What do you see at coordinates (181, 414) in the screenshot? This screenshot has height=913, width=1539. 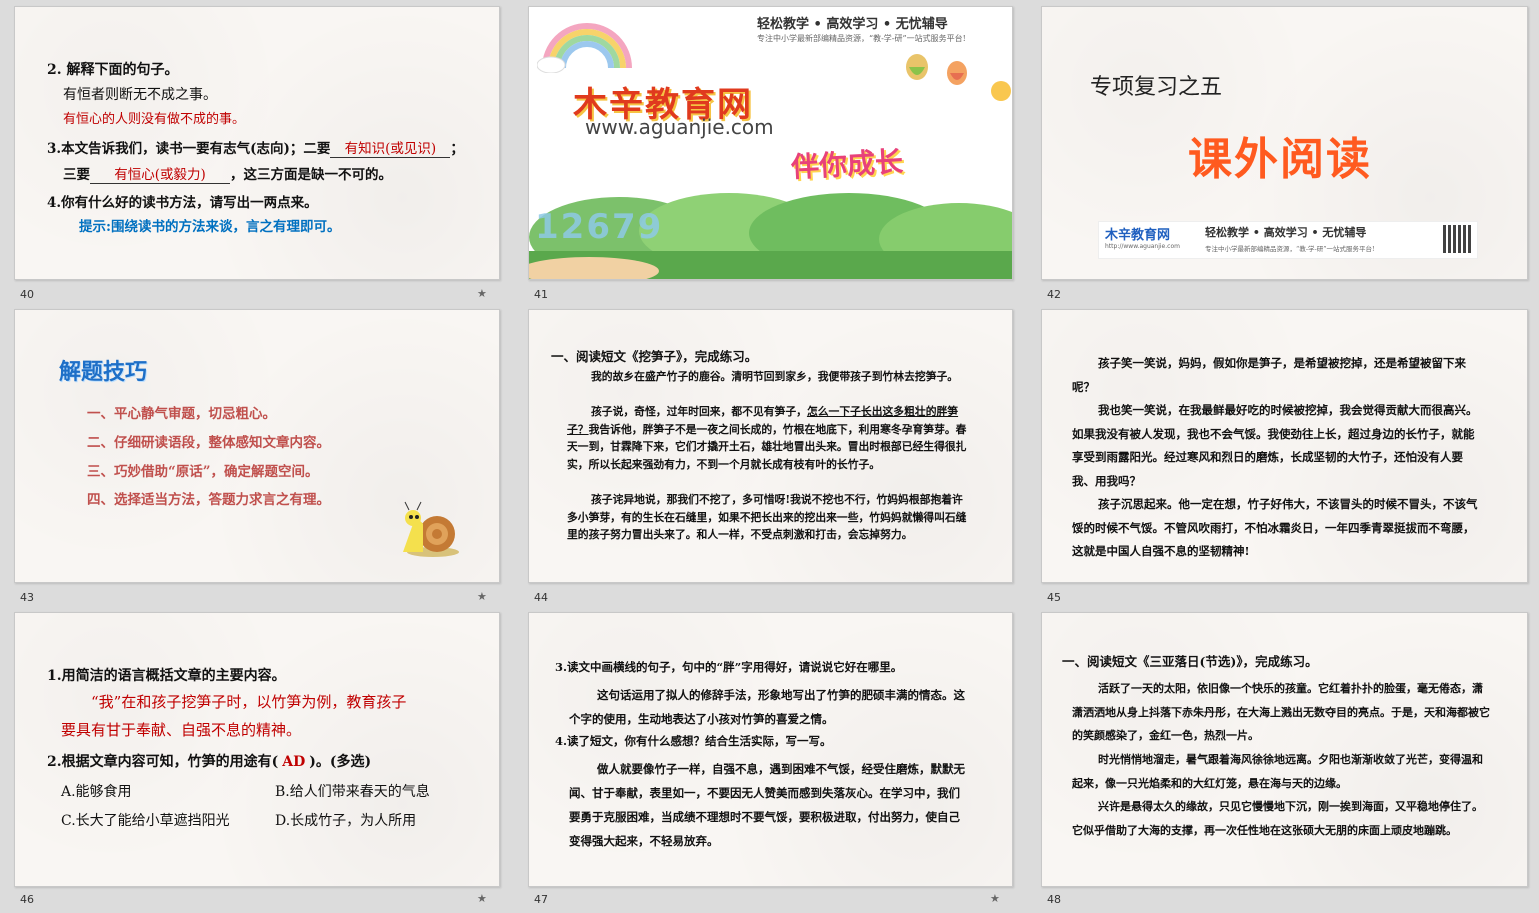 I see `tip-1: 一、平心静气审题，切忌粗心。` at bounding box center [181, 414].